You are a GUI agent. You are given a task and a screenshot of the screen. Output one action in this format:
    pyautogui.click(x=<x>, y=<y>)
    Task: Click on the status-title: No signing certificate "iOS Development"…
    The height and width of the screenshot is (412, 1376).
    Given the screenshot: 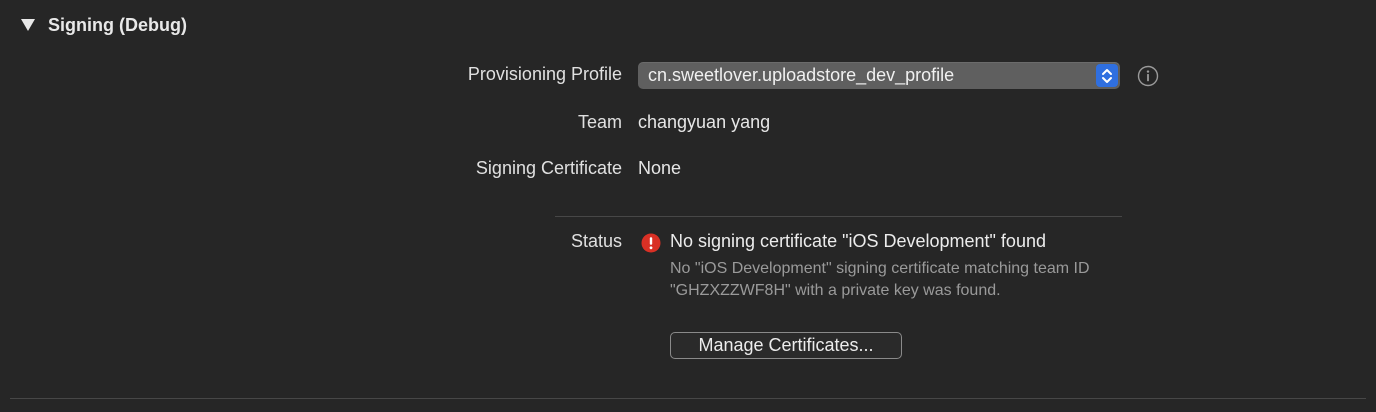 What is the action you would take?
    pyautogui.click(x=858, y=241)
    